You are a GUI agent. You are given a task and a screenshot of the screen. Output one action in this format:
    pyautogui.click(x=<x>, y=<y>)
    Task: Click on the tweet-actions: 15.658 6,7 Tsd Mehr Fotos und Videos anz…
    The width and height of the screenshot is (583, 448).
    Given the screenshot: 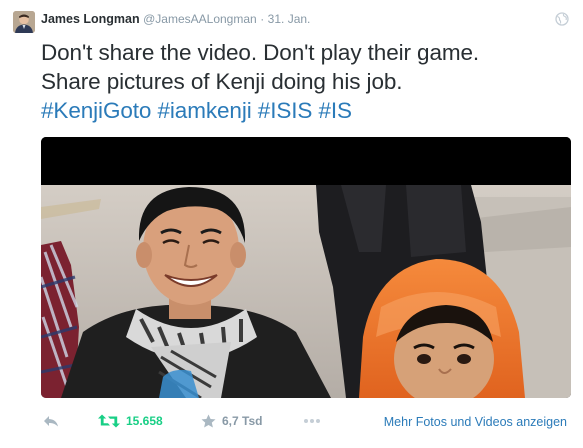 What is the action you would take?
    pyautogui.click(x=306, y=424)
    